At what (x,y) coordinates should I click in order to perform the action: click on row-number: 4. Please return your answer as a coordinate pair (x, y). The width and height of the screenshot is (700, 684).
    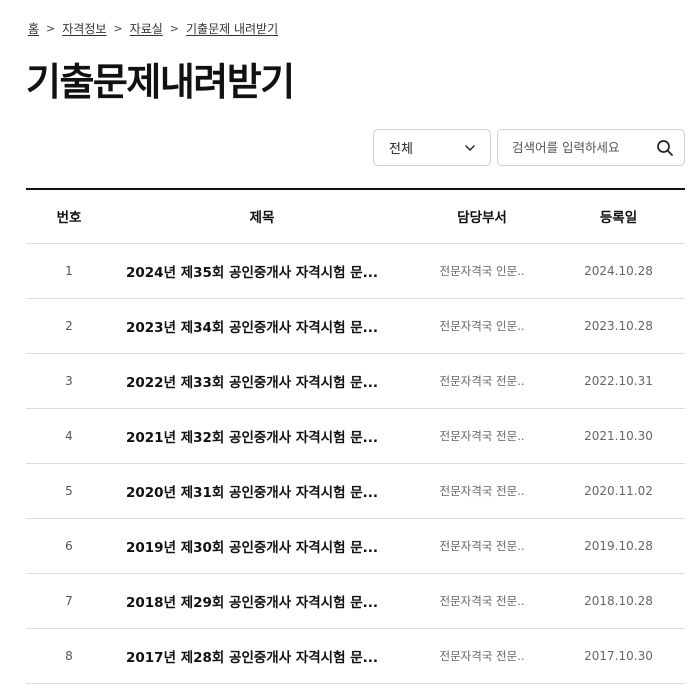
    Looking at the image, I should click on (69, 436).